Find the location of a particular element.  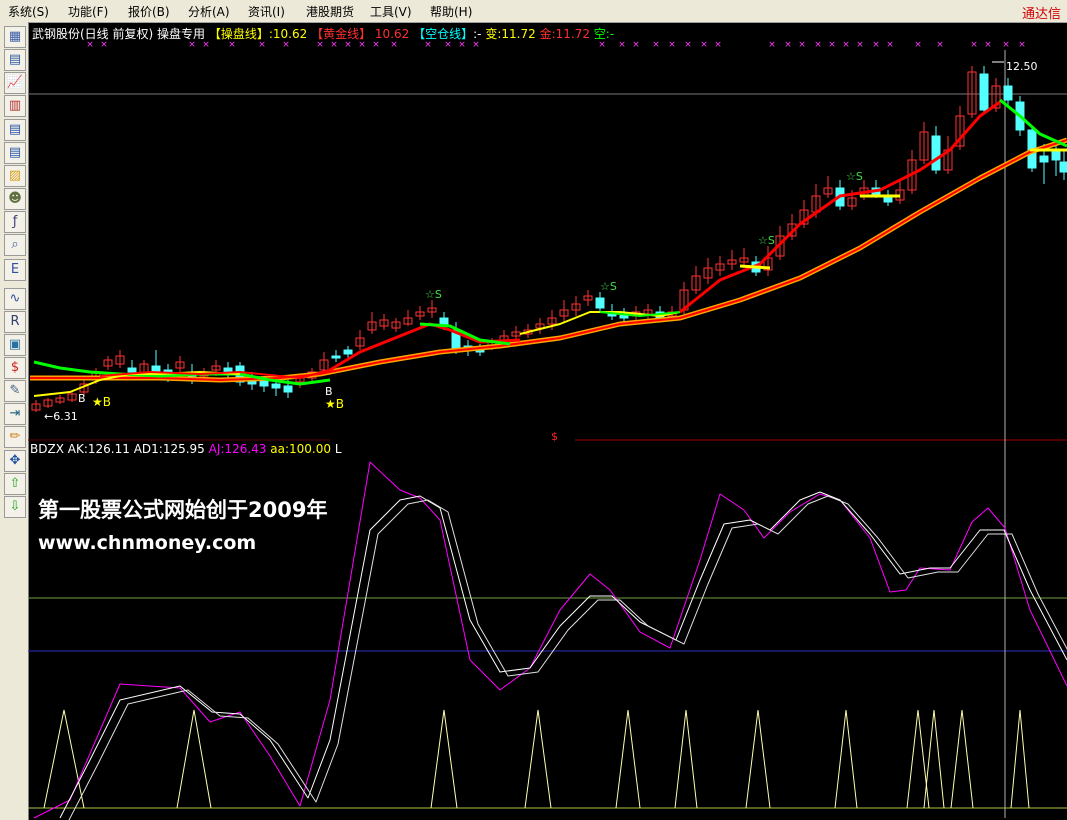

side-toolbar: ▦ ▤ 📈 ▥ ▤ ▤ ▨ ☻ ƒ ⌕ E ∿ R ▣ $ ✎ ⇥ ✏ ✥ ⇧ ⇩ is located at coordinates (14, 421).